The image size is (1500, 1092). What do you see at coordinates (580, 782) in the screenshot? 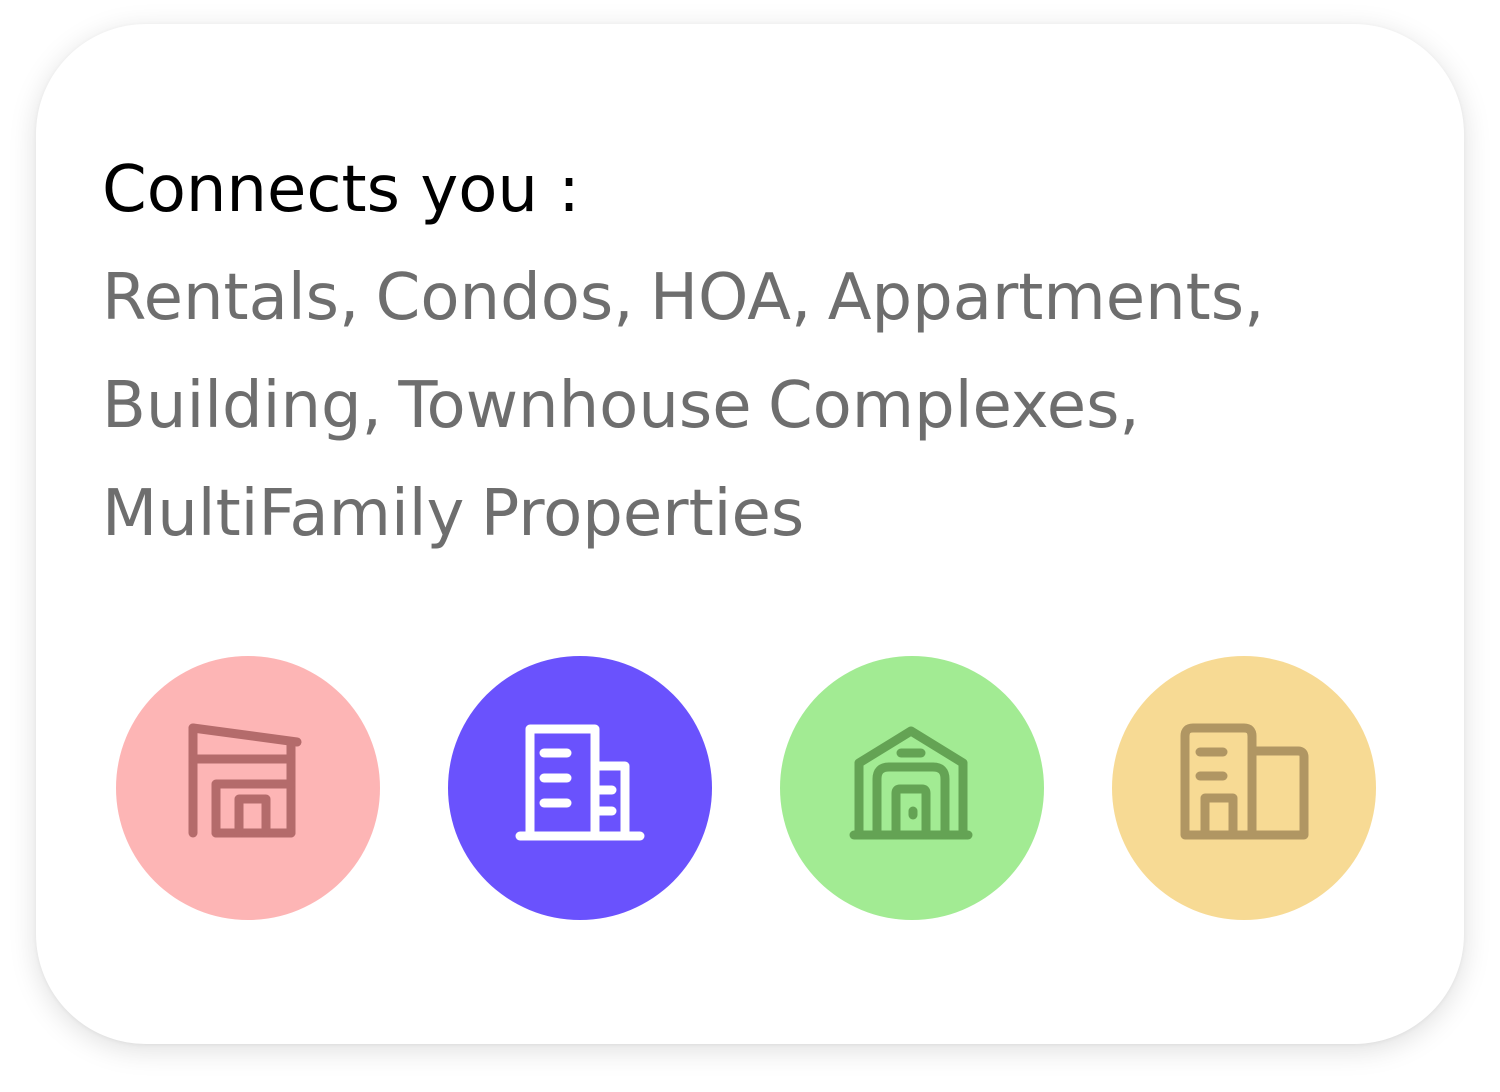
I see `apartment-building-icon` at bounding box center [580, 782].